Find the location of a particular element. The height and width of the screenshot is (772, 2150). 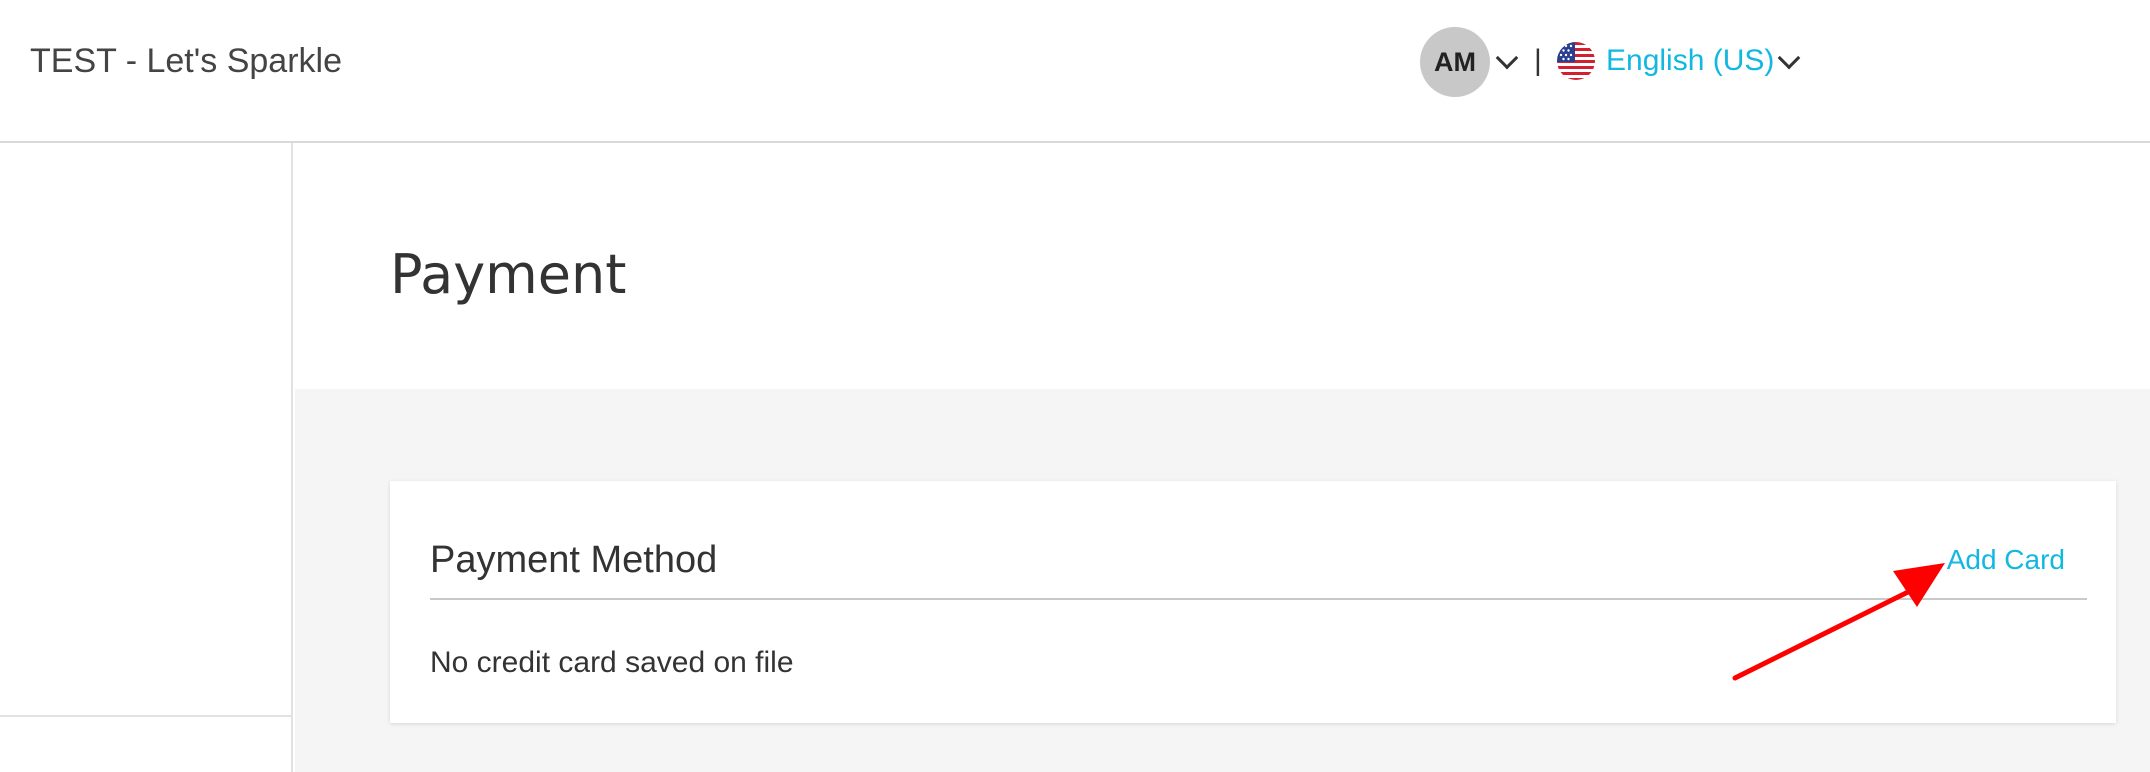

card-divider is located at coordinates (1258, 599).